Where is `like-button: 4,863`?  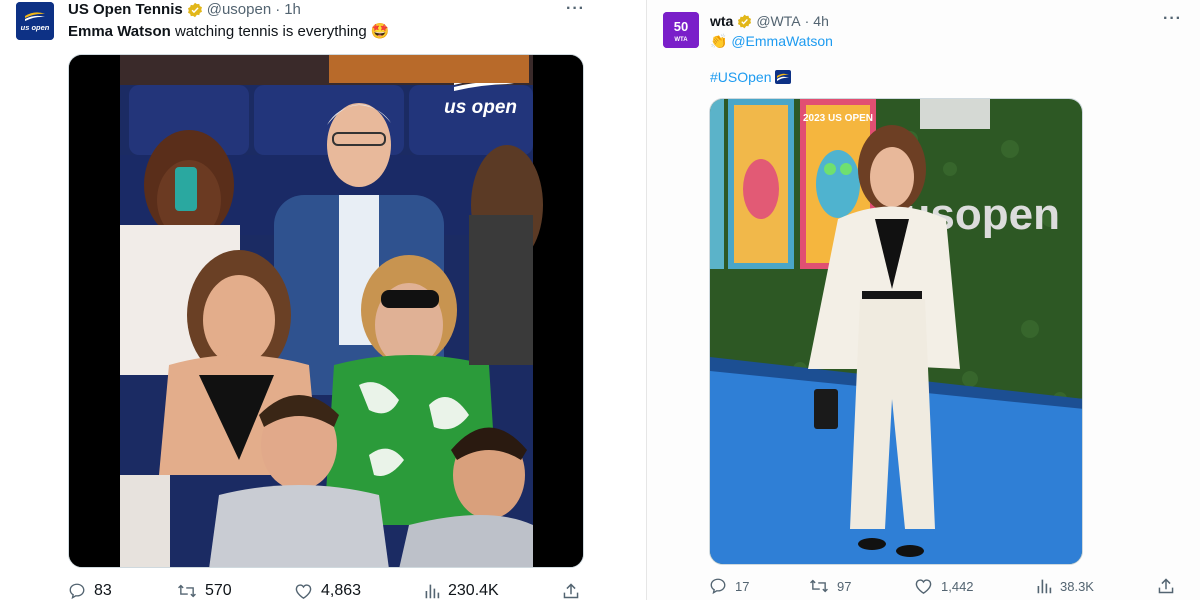
like-button: 4,863 is located at coordinates (327, 591).